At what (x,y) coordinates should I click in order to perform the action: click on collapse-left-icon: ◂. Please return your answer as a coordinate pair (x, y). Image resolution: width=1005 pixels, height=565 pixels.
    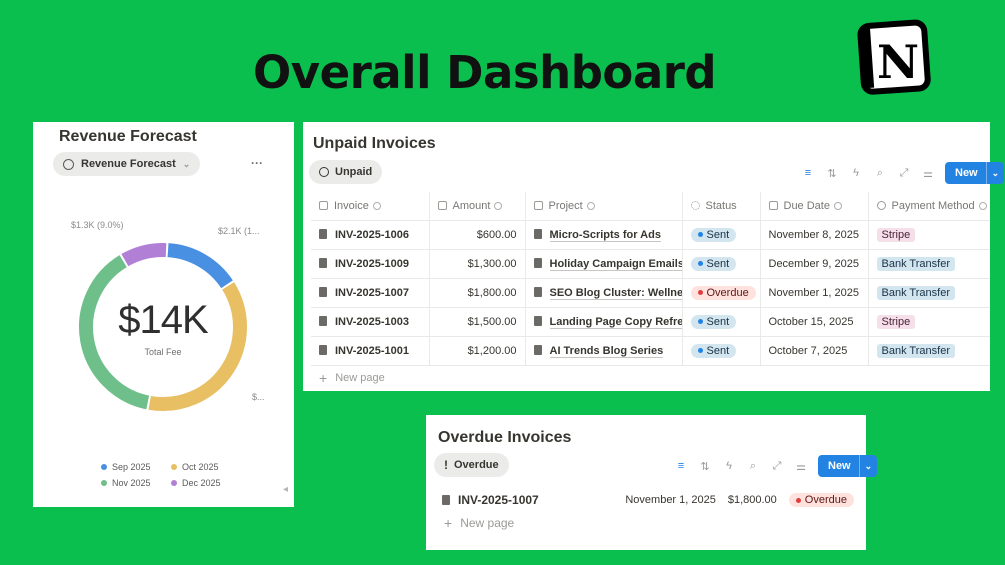
    Looking at the image, I should click on (285, 489).